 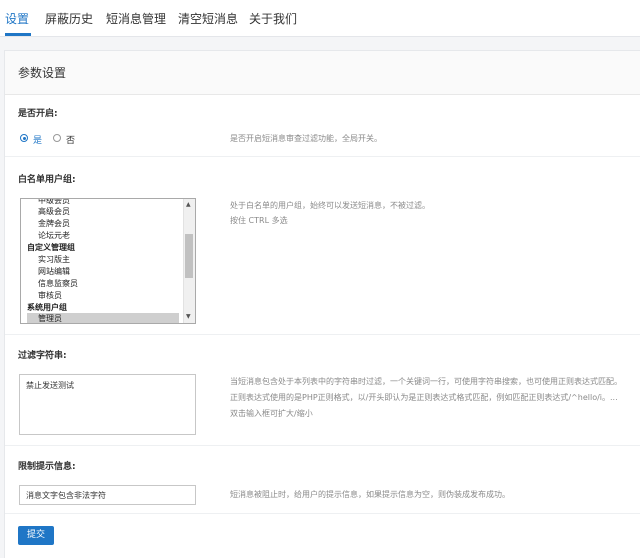 I want to click on tab-about-us: 关于我们, so click(x=273, y=18).